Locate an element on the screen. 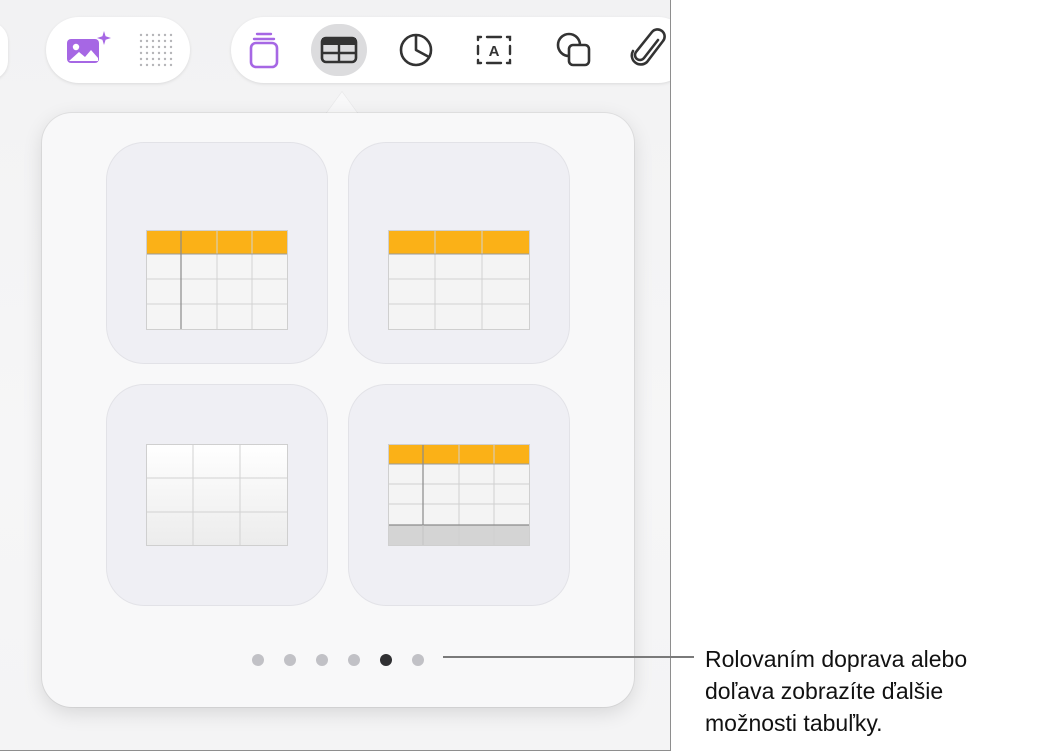 The image size is (1041, 753). text-format-icon is located at coordinates (264, 50).